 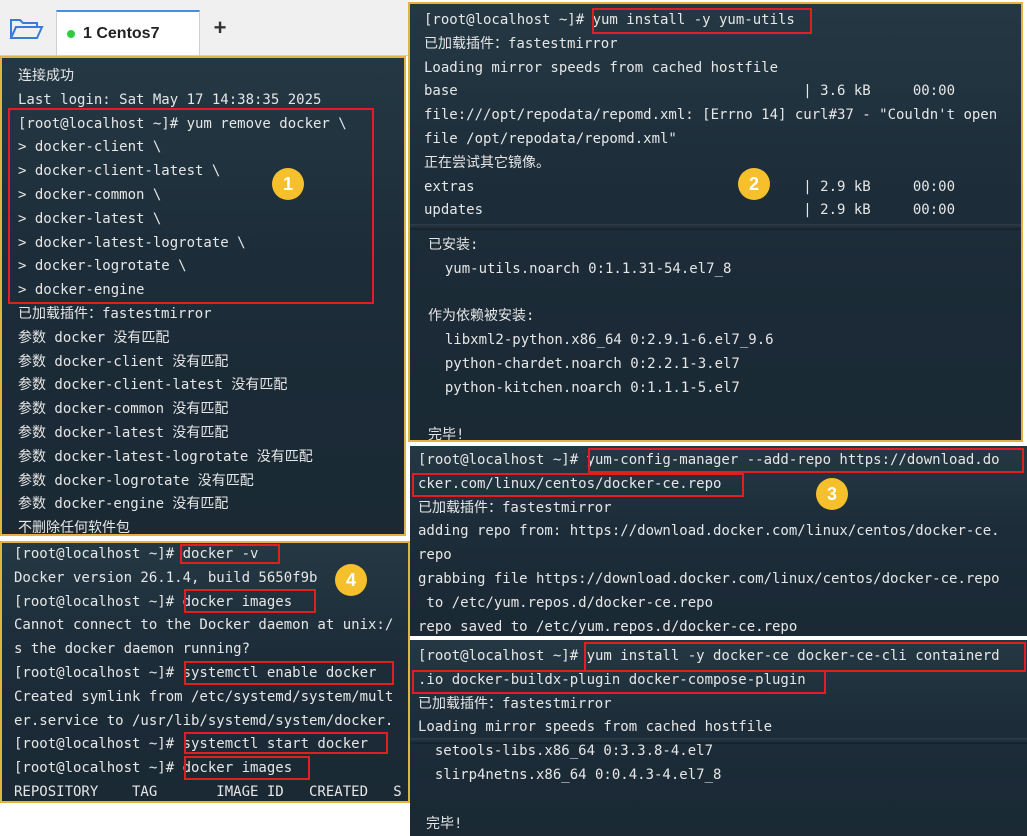 What do you see at coordinates (166, 577) in the screenshot?
I see `terminal-line: Docker version 26.1.4, build 5650f9b` at bounding box center [166, 577].